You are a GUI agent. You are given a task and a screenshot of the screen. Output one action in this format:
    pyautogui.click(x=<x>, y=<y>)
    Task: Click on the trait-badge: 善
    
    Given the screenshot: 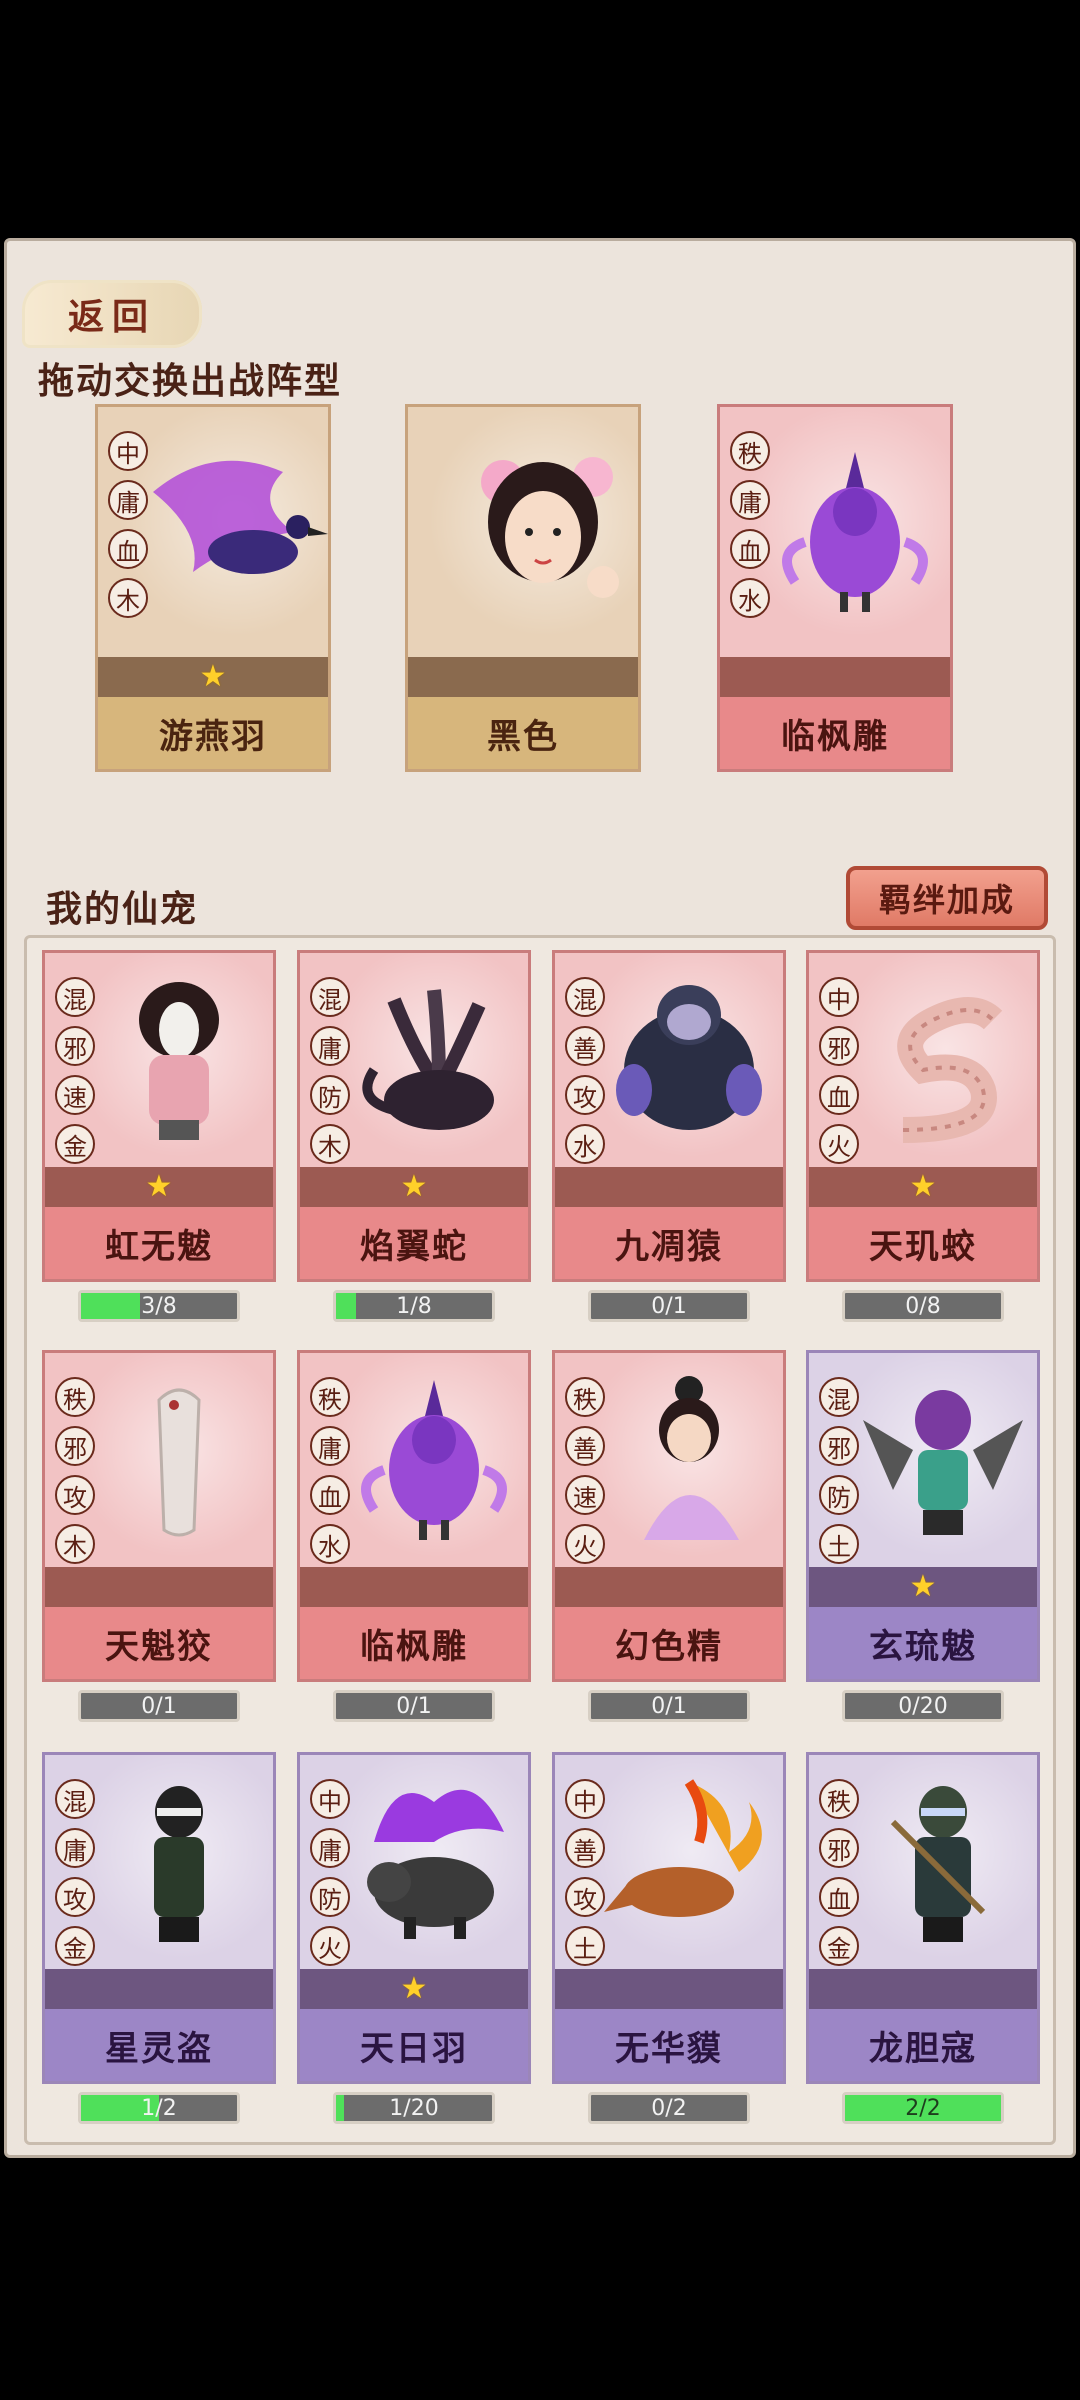 What is the action you would take?
    pyautogui.click(x=585, y=1848)
    